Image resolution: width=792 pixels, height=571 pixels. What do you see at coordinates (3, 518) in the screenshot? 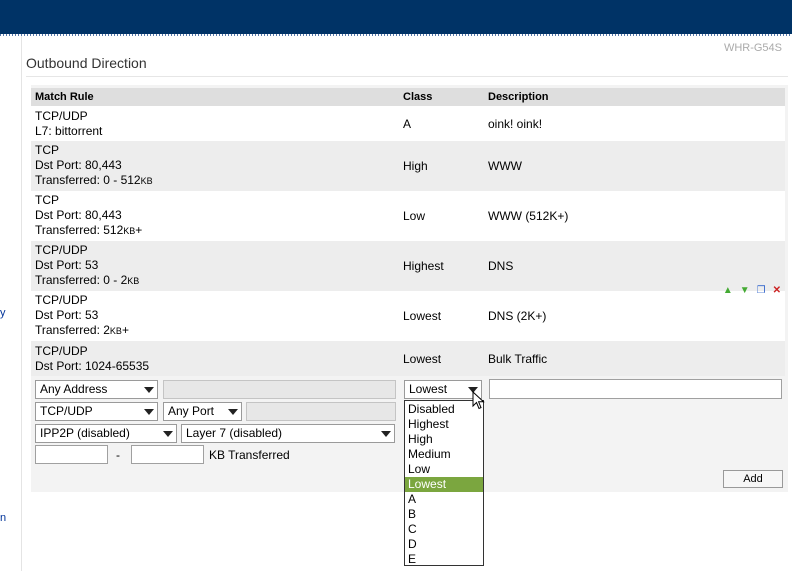
I see `sidebar-link-fragment: n` at bounding box center [3, 518].